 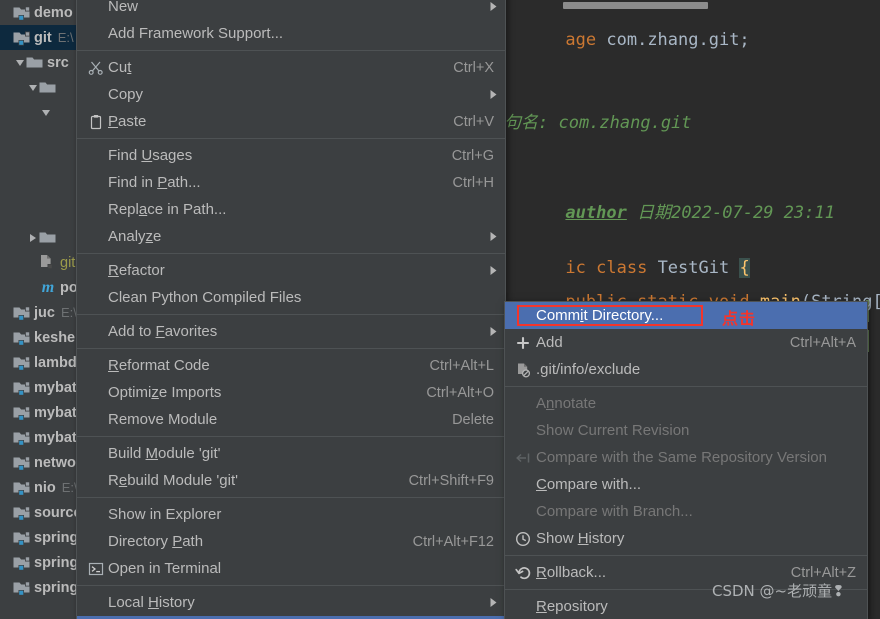 What do you see at coordinates (291, 270) in the screenshot?
I see `menu-item-refactor: Refactor` at bounding box center [291, 270].